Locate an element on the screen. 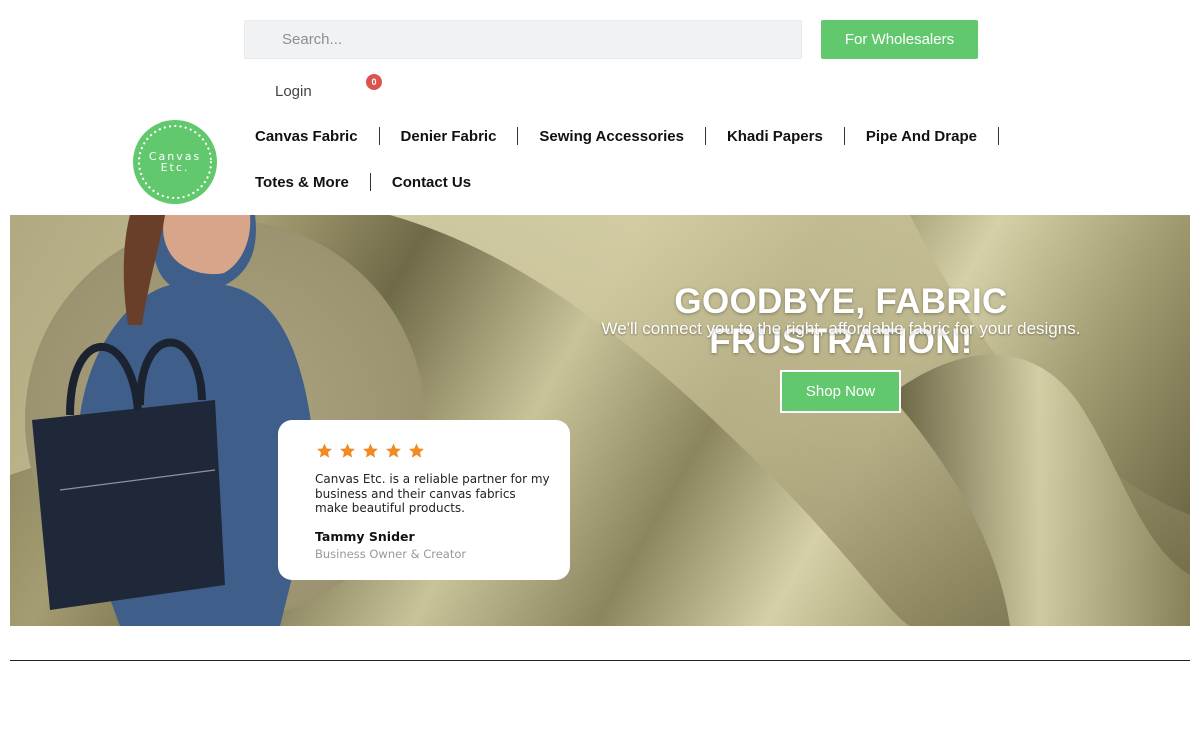  shop-now-button: Shop Now is located at coordinates (840, 391).